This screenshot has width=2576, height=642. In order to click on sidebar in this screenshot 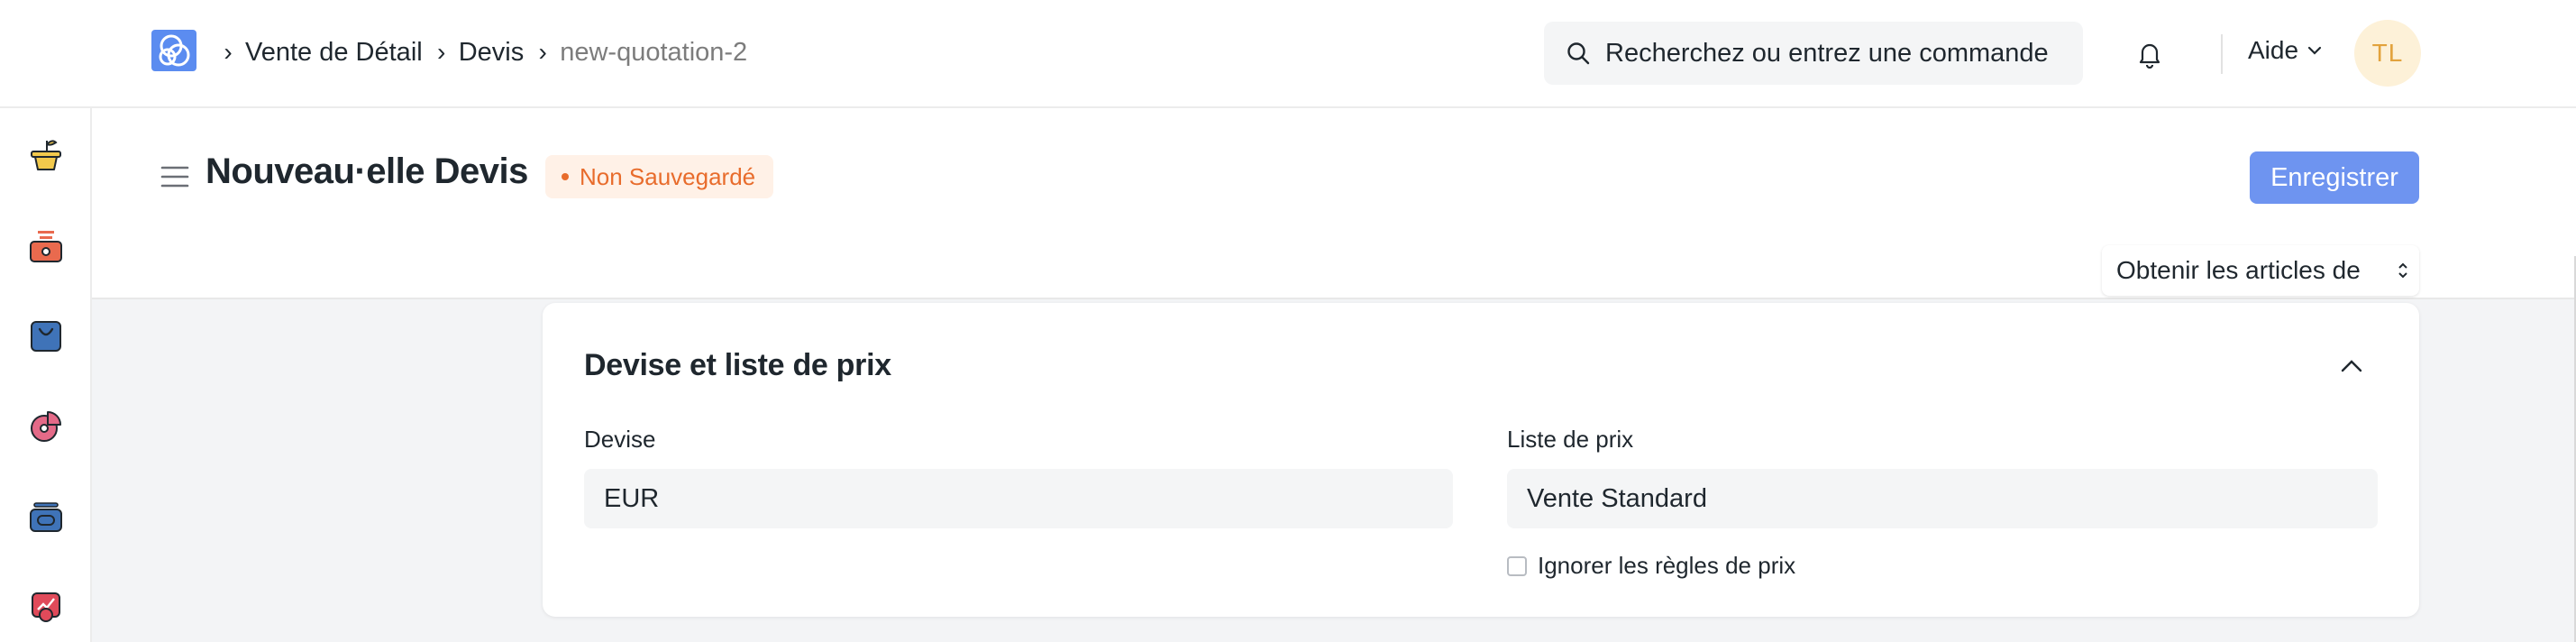, I will do `click(46, 375)`.